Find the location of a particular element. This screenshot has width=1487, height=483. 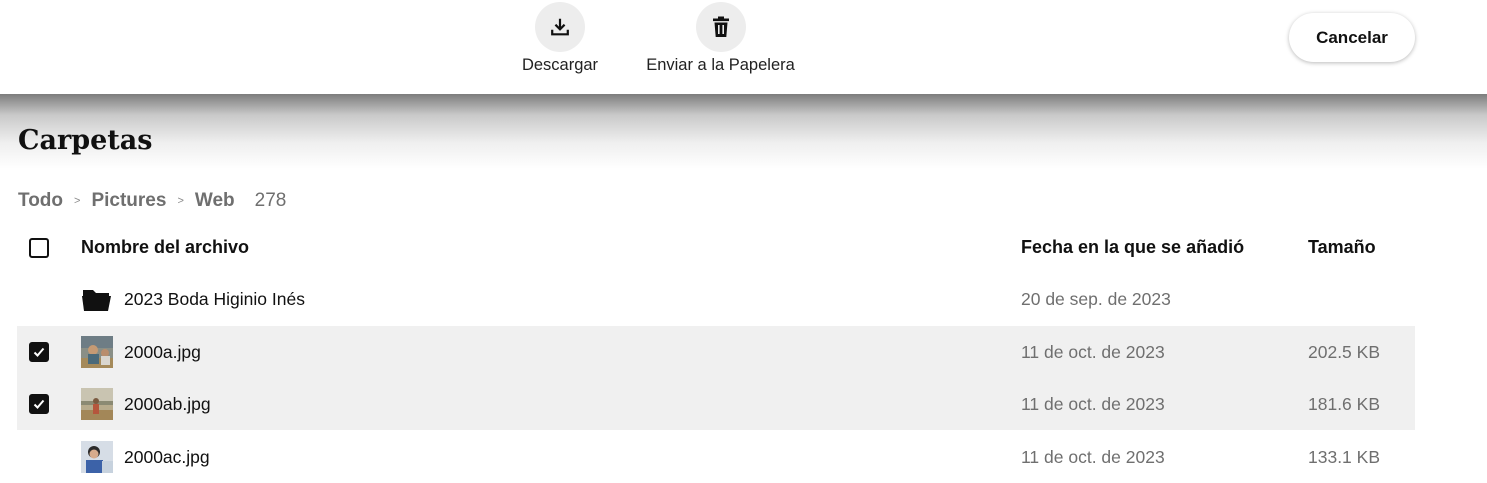

trash-icon is located at coordinates (720, 27).